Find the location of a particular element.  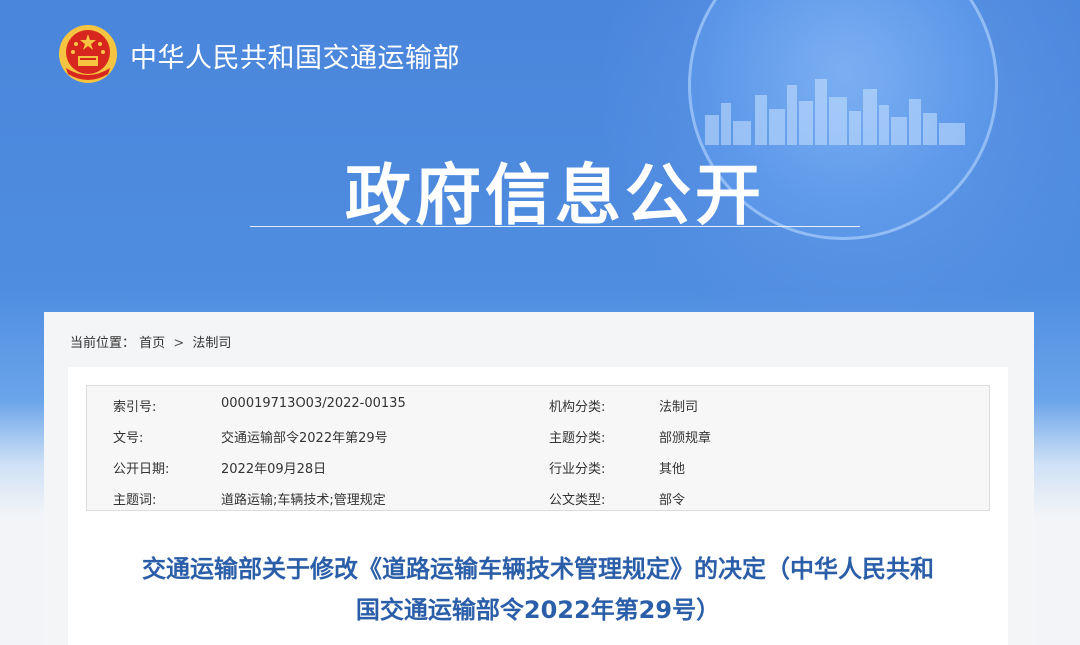

document-title-line: 国交通运输部令2022年第29号） is located at coordinates (538, 610).